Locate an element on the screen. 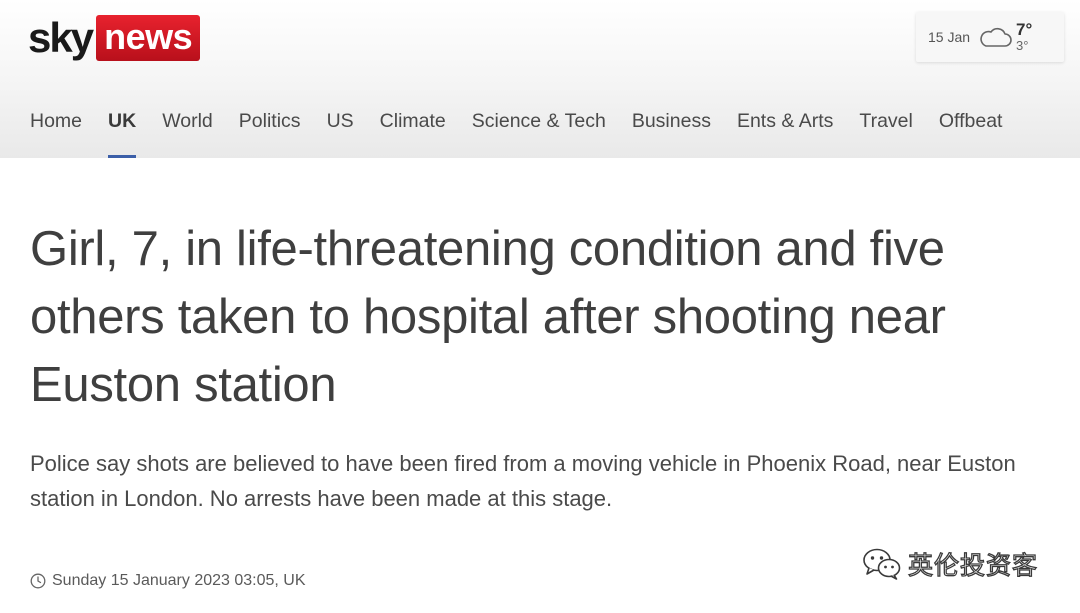  nav-item-travel: Travel is located at coordinates (885, 134).